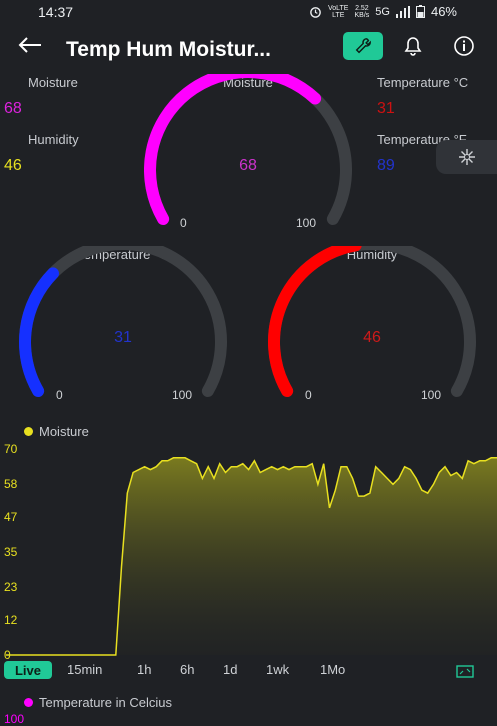  I want to click on temperature-gauge: Temperature °C 31 0 100, so click(123, 326).